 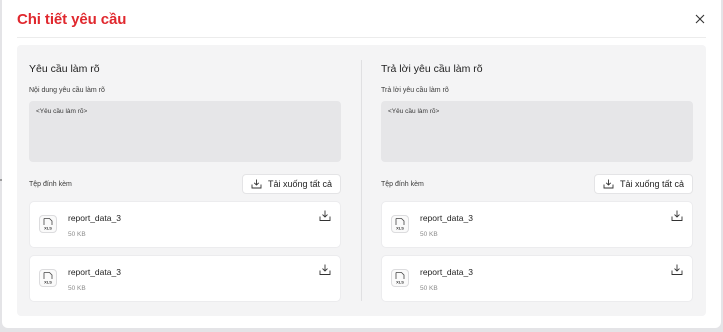 I want to click on reply-download-all-button: Tải xuống tất cả, so click(x=643, y=184).